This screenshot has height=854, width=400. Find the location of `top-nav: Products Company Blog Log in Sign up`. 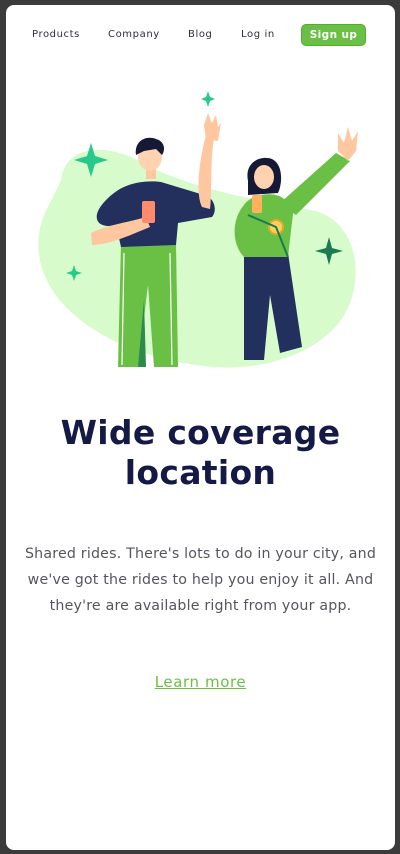

top-nav: Products Company Blog Log in Sign up is located at coordinates (200, 35).